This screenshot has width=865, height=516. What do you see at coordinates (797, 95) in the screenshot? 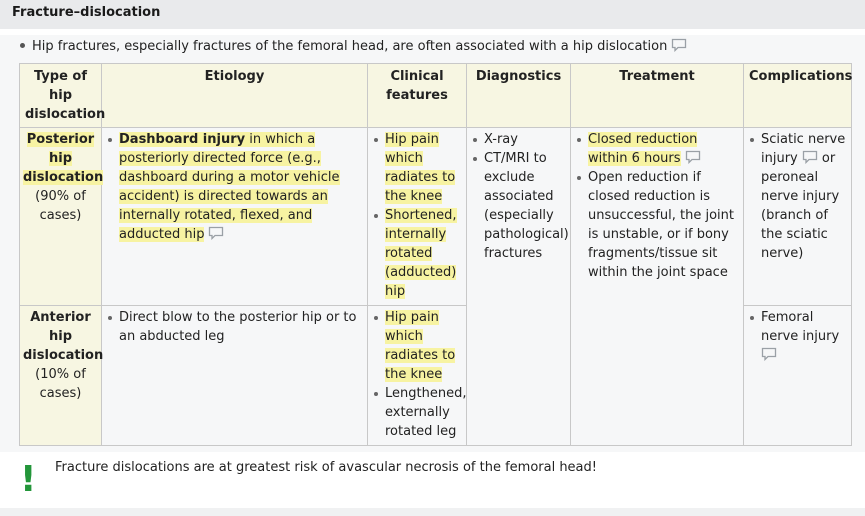
I see `header-complications: Complications` at bounding box center [797, 95].